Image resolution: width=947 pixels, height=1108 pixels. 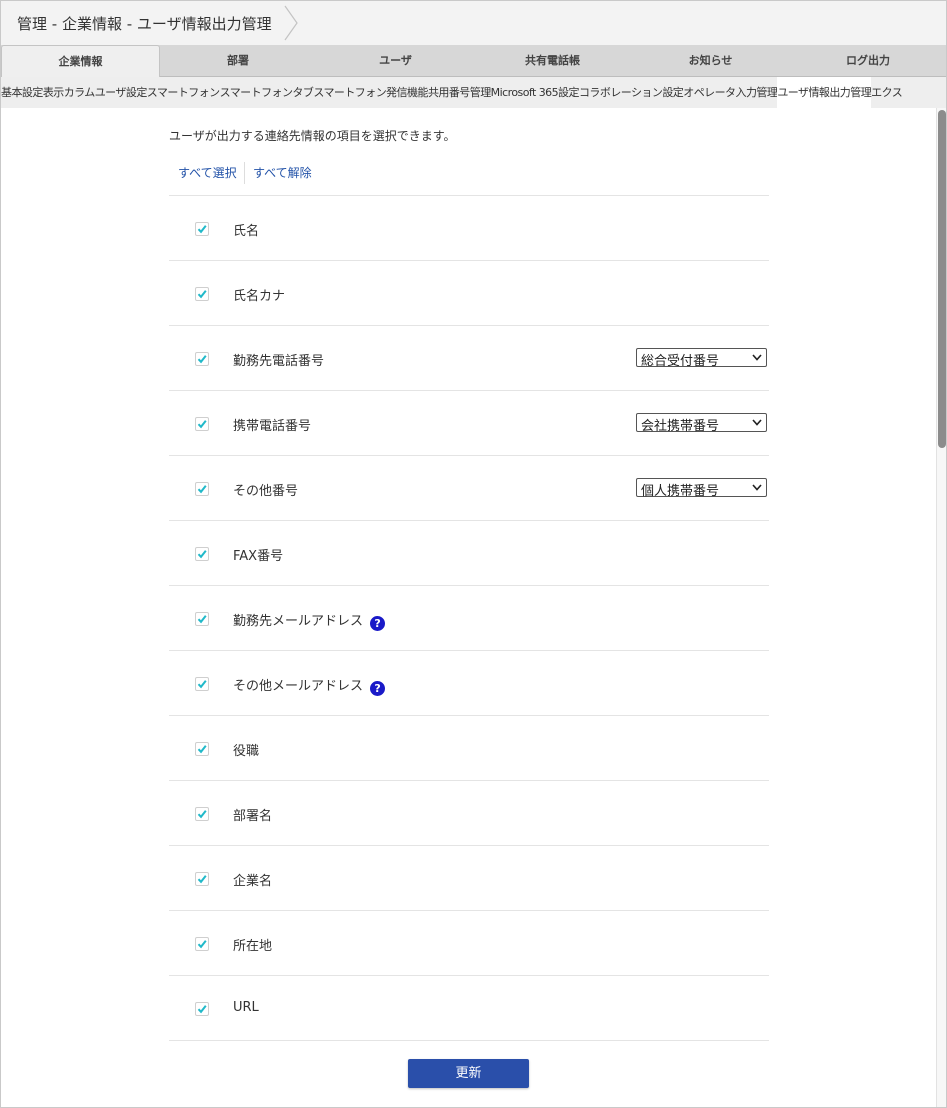 I want to click on scrollbar-thumb, so click(x=942, y=279).